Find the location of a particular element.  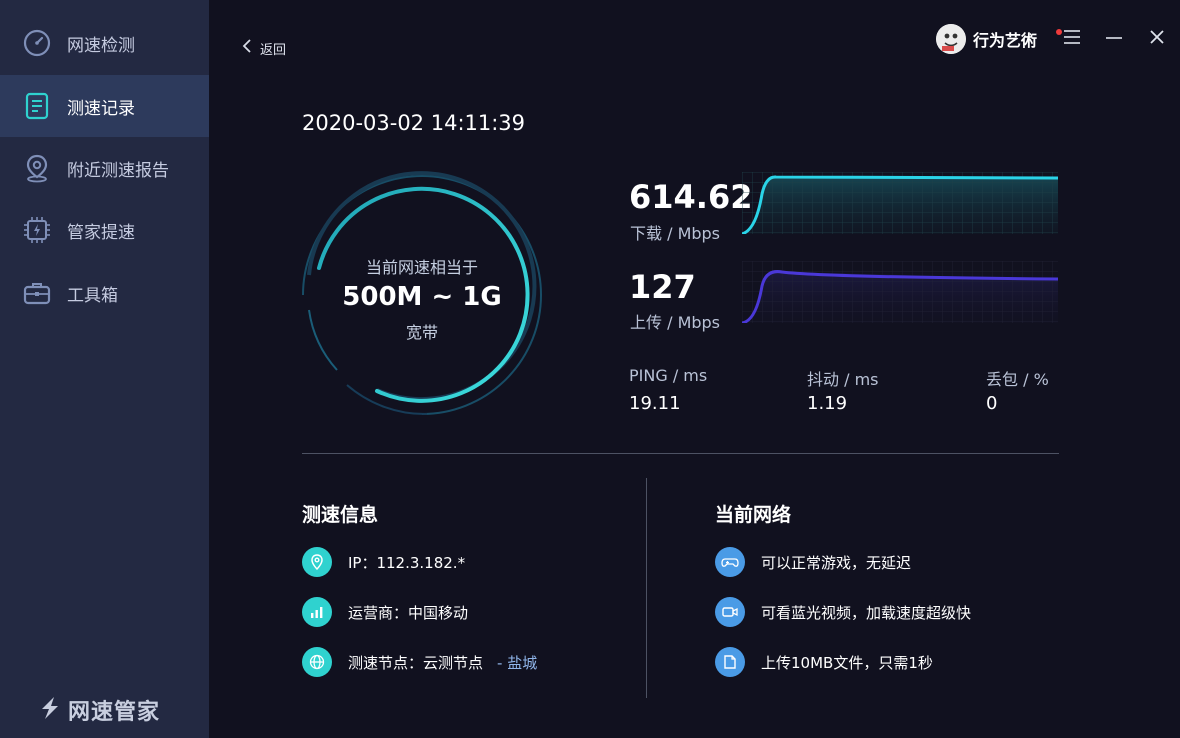

upload-label: 上传 / Mbps is located at coordinates (675, 322).